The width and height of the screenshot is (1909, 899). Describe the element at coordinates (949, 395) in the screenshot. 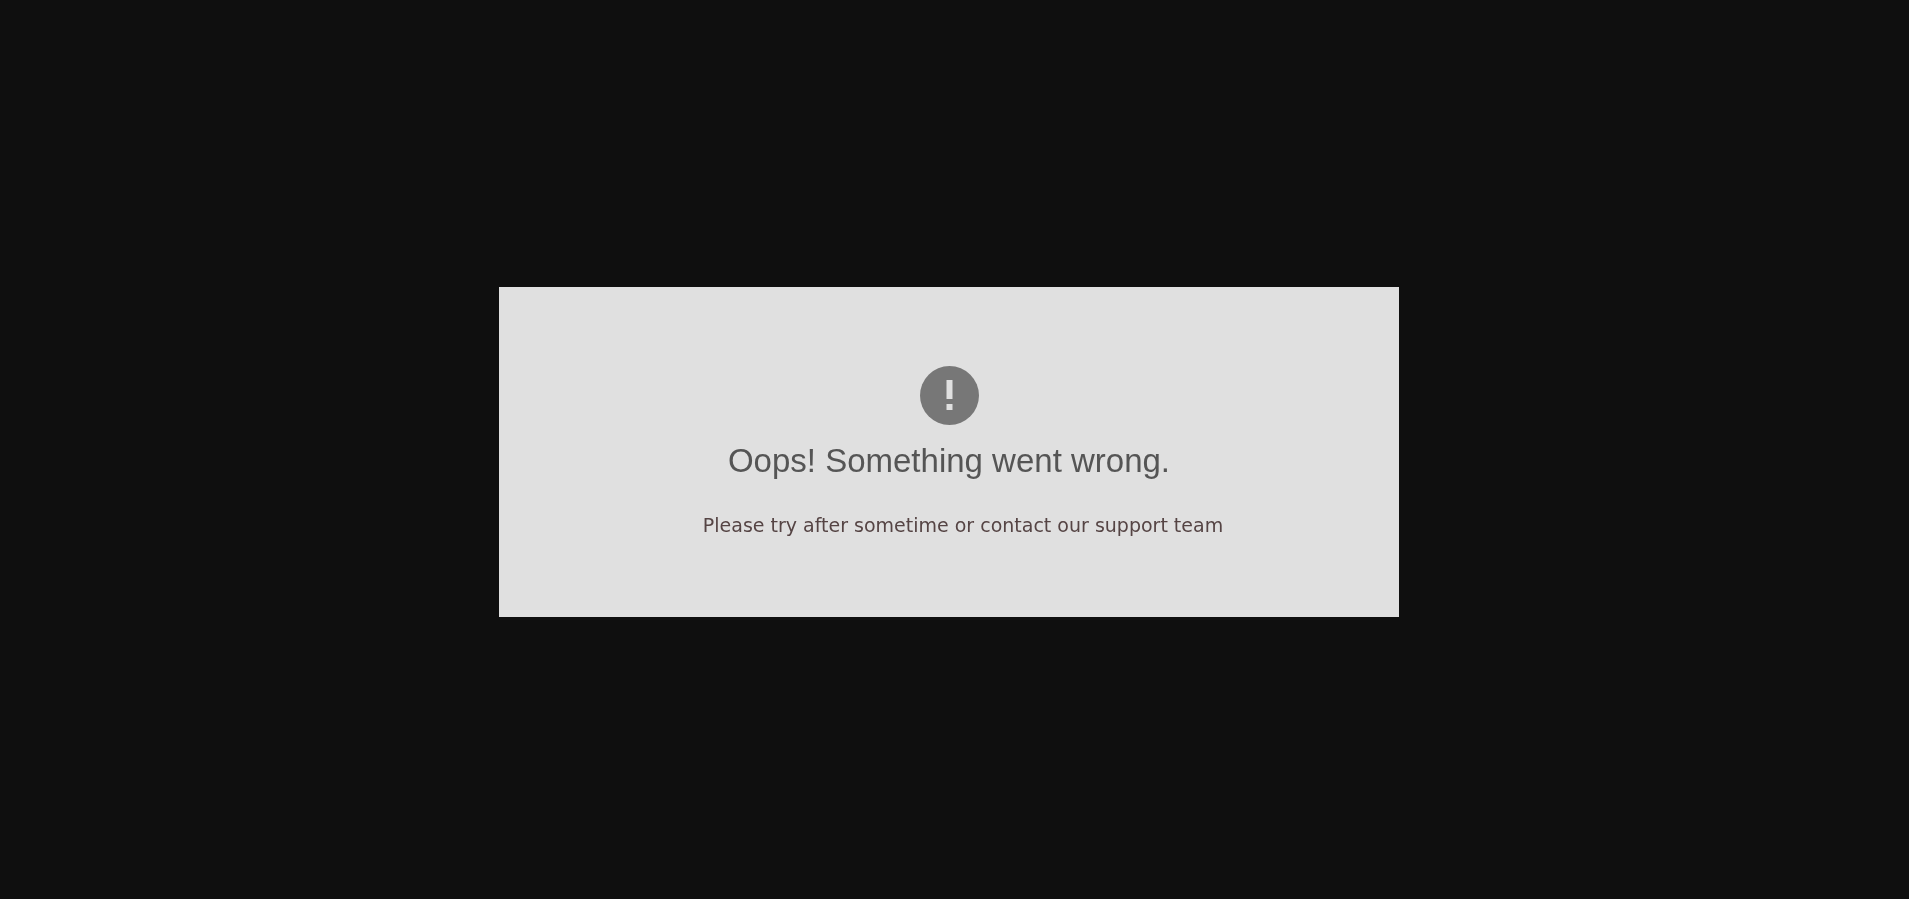

I see `alert-icon` at that location.